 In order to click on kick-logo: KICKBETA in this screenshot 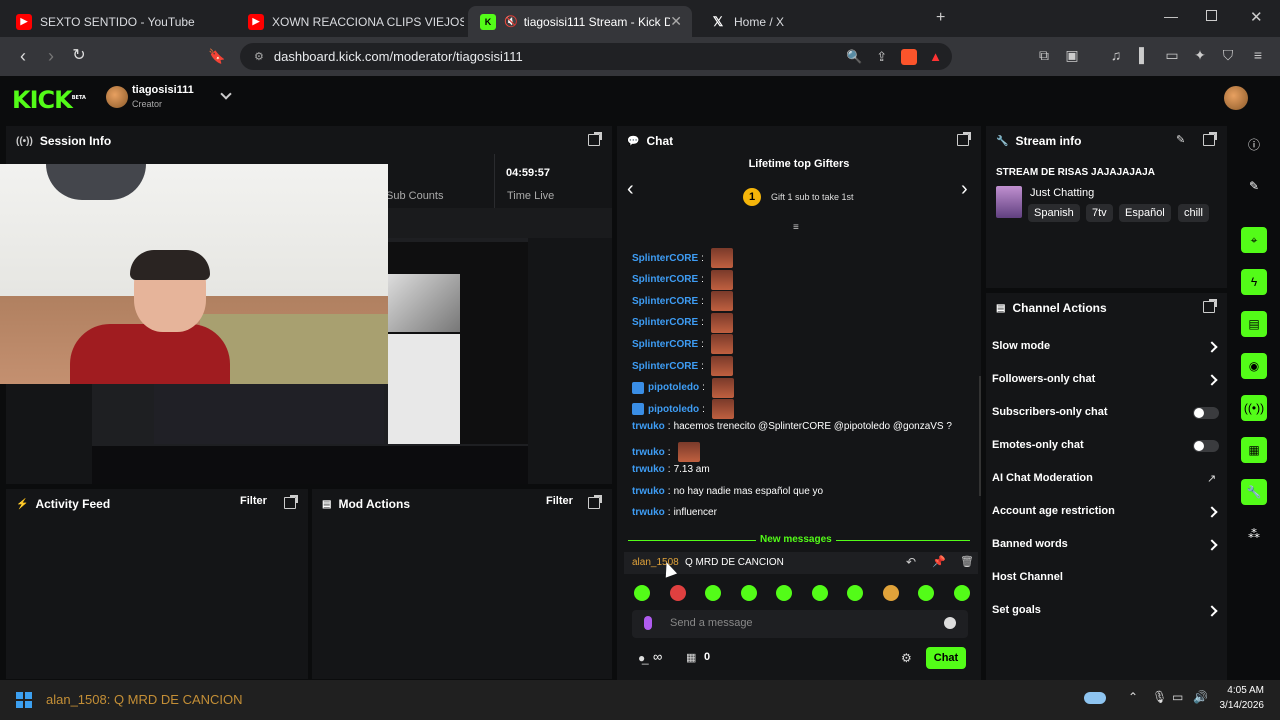, I will do `click(49, 100)`.